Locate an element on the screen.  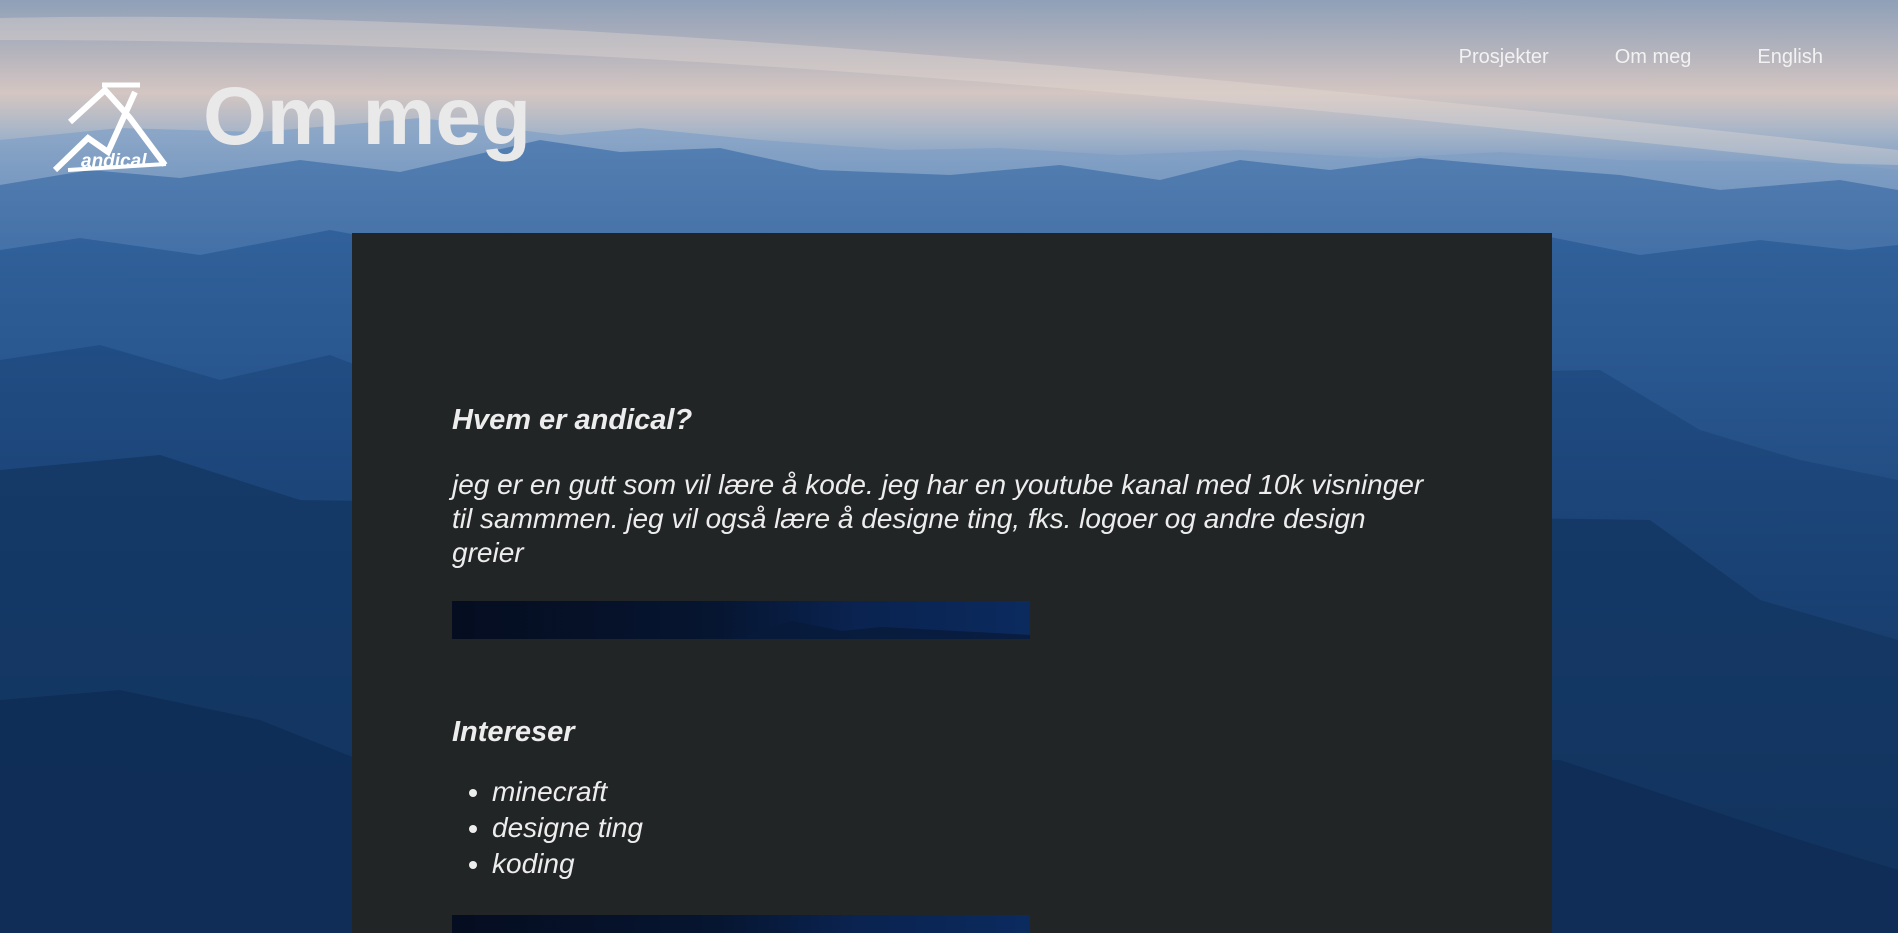
list-item: koding is located at coordinates (972, 864).